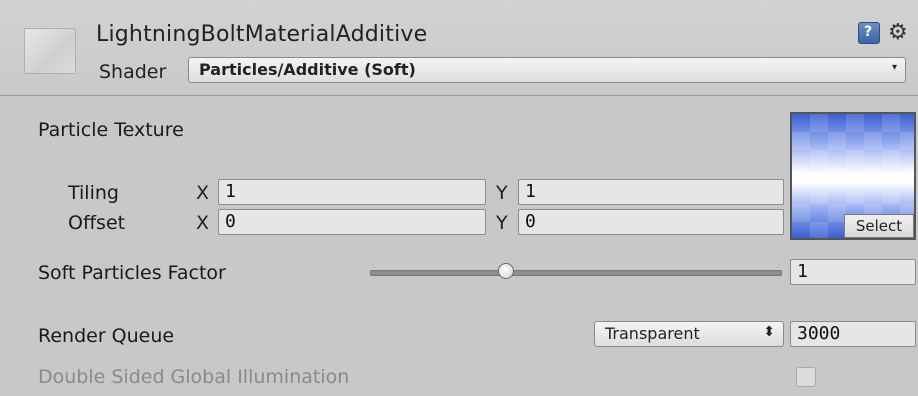 This screenshot has width=918, height=396. Describe the element at coordinates (853, 176) in the screenshot. I see `texture-preview: Select` at that location.